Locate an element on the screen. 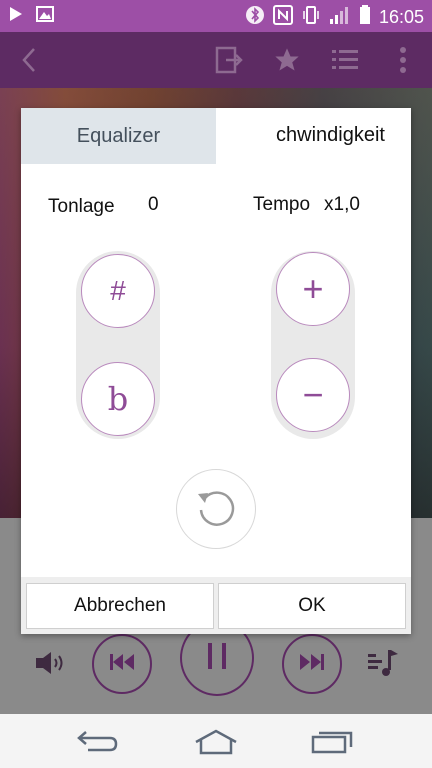 The height and width of the screenshot is (768, 432). reset-button is located at coordinates (216, 509).